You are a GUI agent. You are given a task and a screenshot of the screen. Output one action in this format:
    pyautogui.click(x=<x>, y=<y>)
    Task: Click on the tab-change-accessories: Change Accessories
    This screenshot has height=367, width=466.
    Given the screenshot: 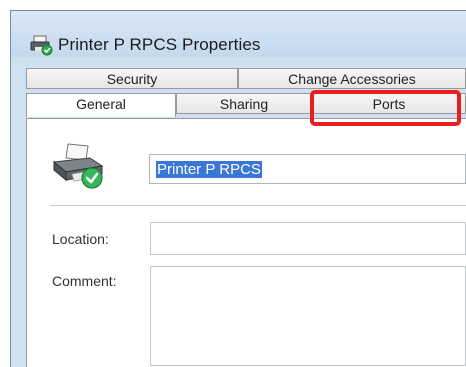 What is the action you would take?
    pyautogui.click(x=352, y=78)
    